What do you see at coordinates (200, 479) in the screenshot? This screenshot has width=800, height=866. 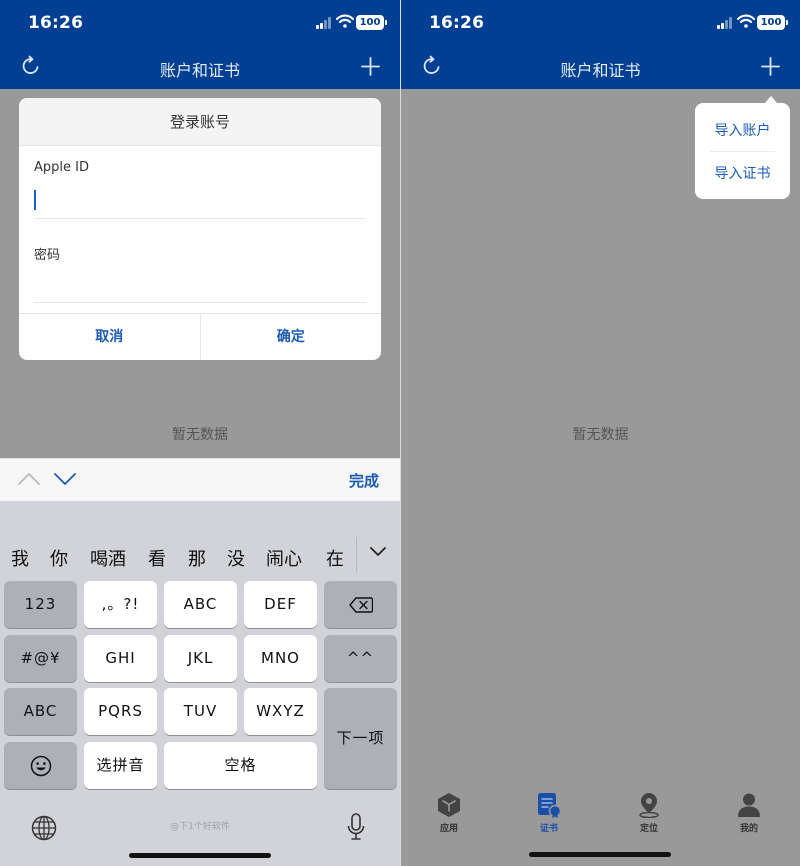 I see `keyboard-accessory-bar: 完成` at bounding box center [200, 479].